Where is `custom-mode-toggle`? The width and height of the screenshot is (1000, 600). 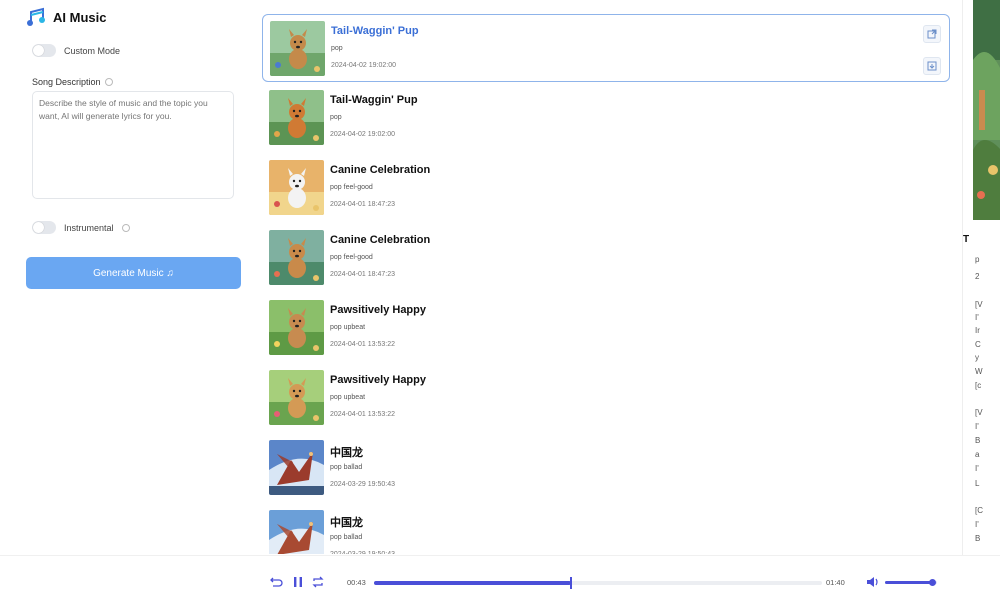 custom-mode-toggle is located at coordinates (44, 50).